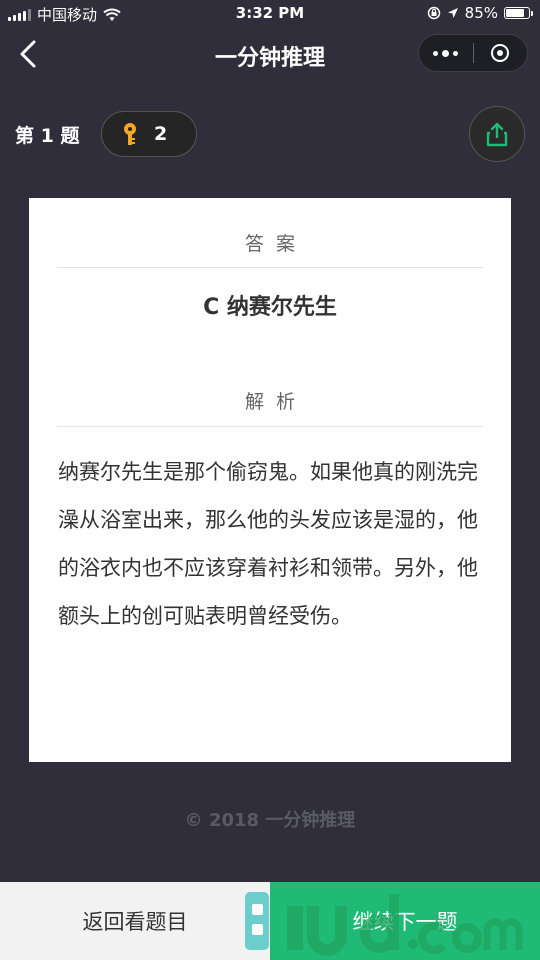 Image resolution: width=540 pixels, height=960 pixels. I want to click on battery-icon, so click(518, 13).